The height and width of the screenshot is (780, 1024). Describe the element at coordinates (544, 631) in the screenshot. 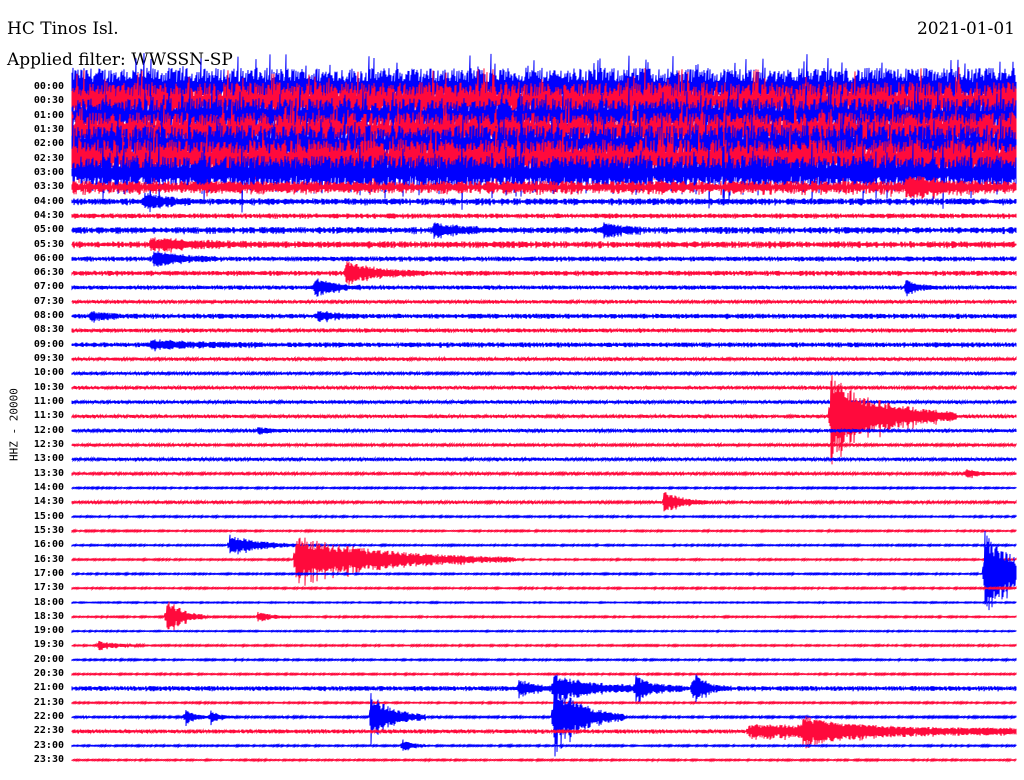

I see `trace-1900` at that location.